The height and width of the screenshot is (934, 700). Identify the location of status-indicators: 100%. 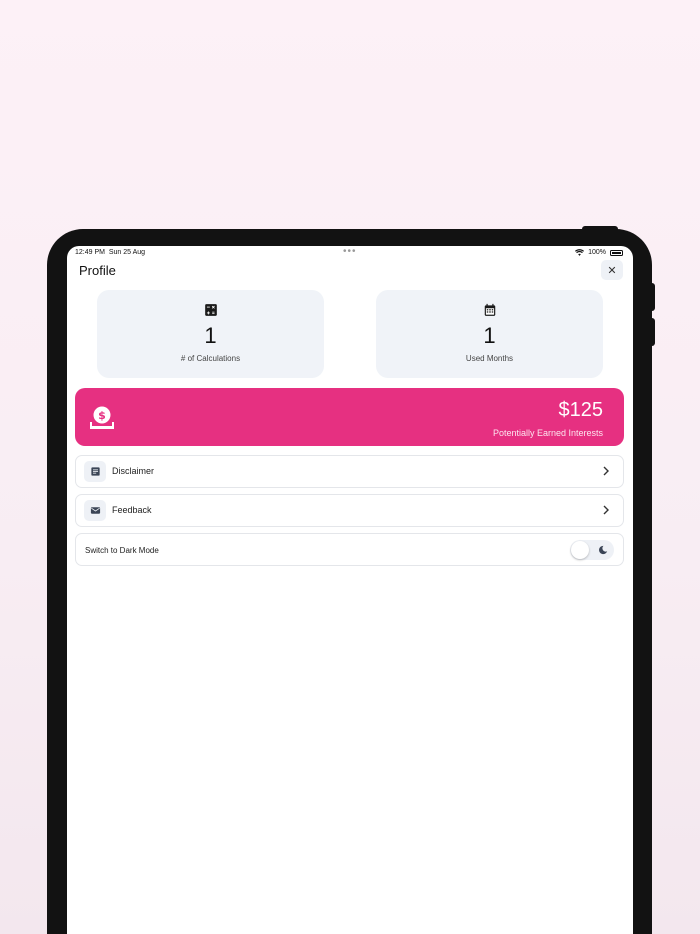
(599, 252).